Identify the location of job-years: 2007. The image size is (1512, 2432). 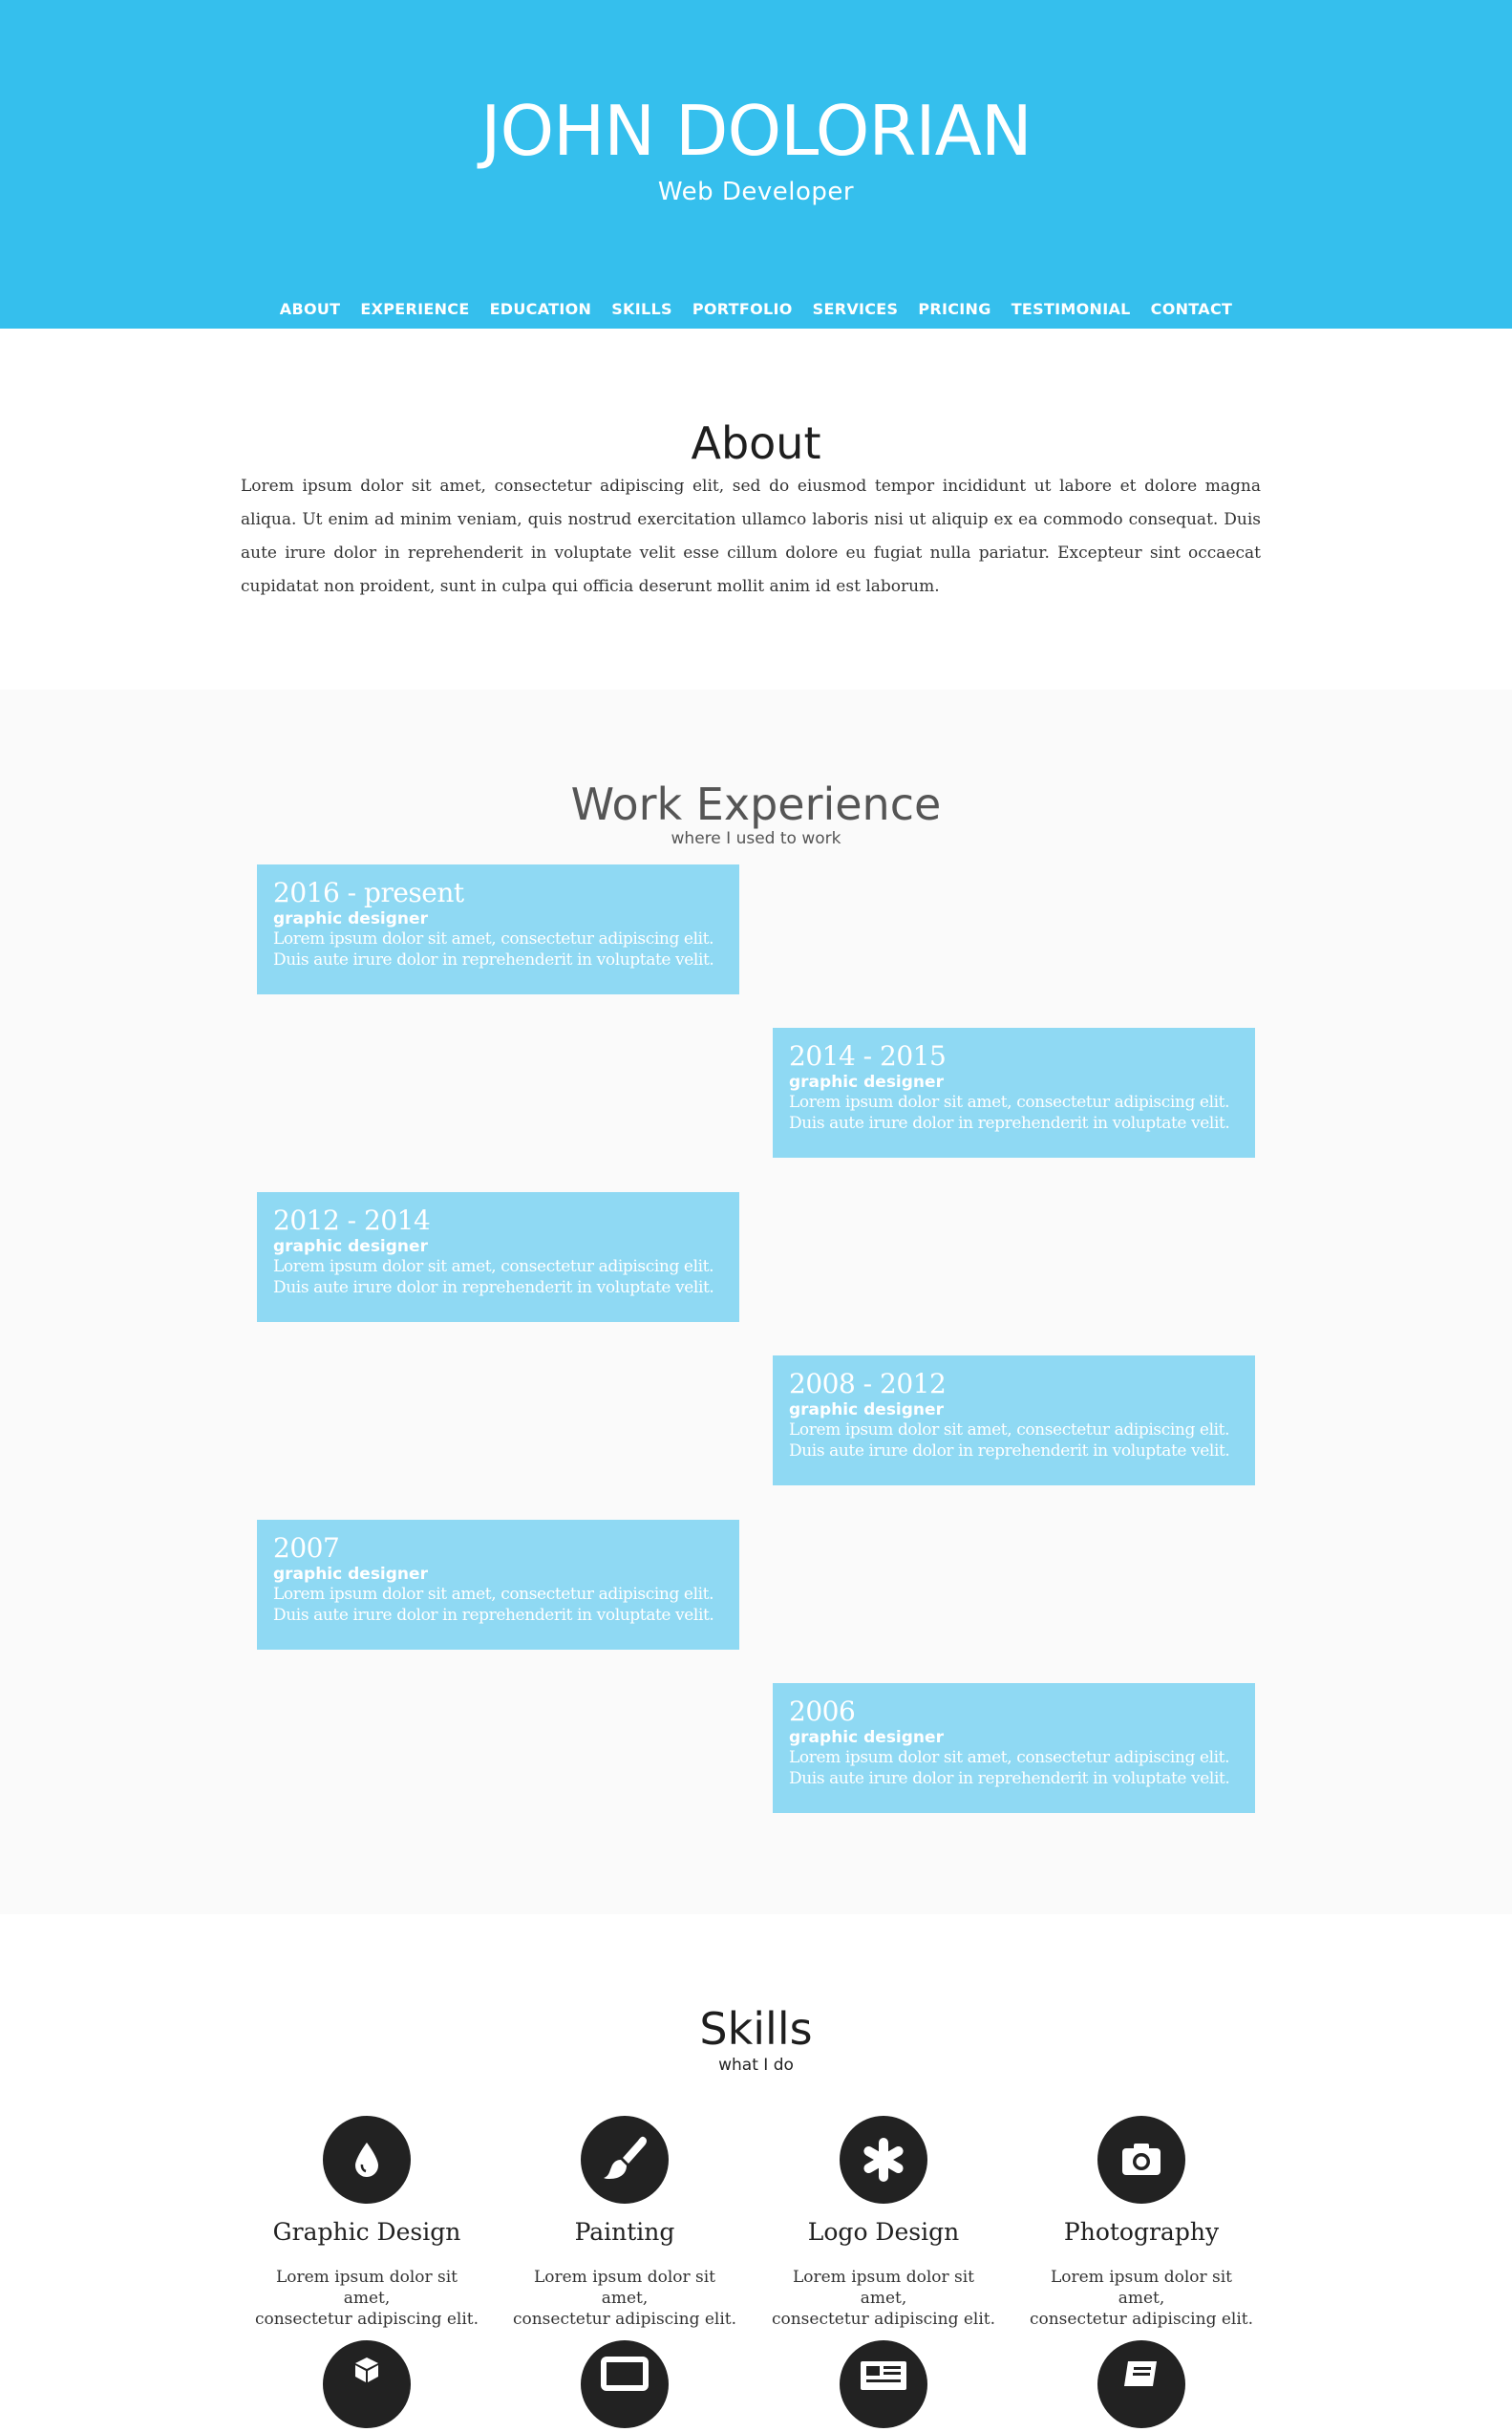
(306, 1548).